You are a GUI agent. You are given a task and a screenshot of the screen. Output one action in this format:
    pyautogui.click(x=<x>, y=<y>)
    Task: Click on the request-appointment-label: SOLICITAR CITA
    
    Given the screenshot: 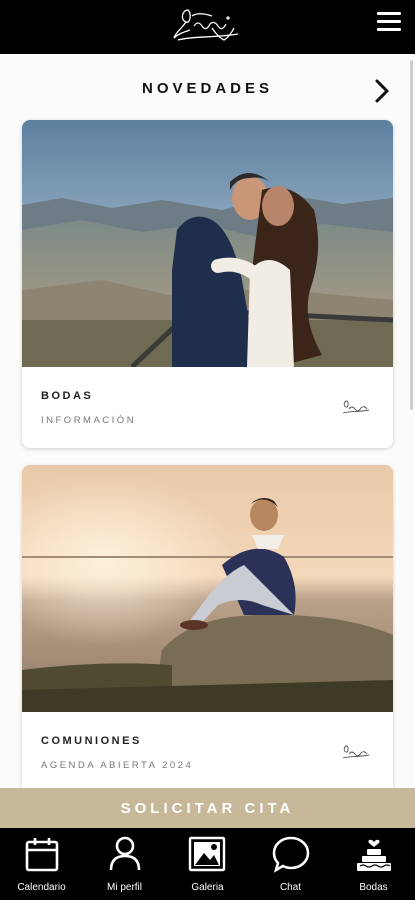 What is the action you would take?
    pyautogui.click(x=207, y=808)
    